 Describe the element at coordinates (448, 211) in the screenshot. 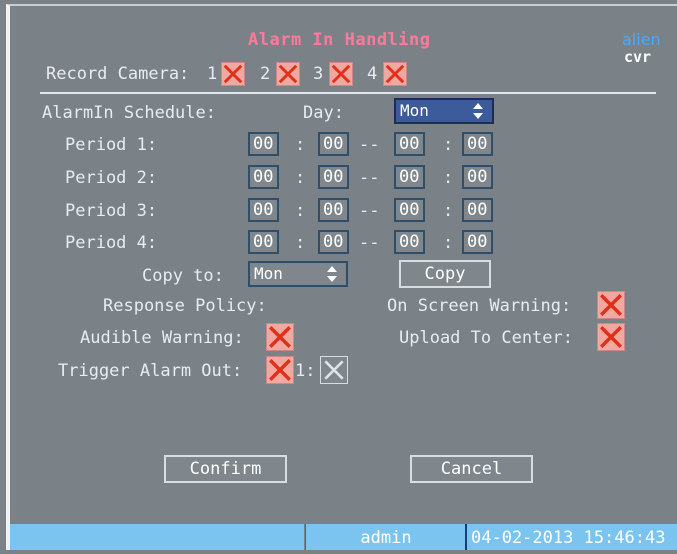

I see `period-3-colon-end: :` at that location.